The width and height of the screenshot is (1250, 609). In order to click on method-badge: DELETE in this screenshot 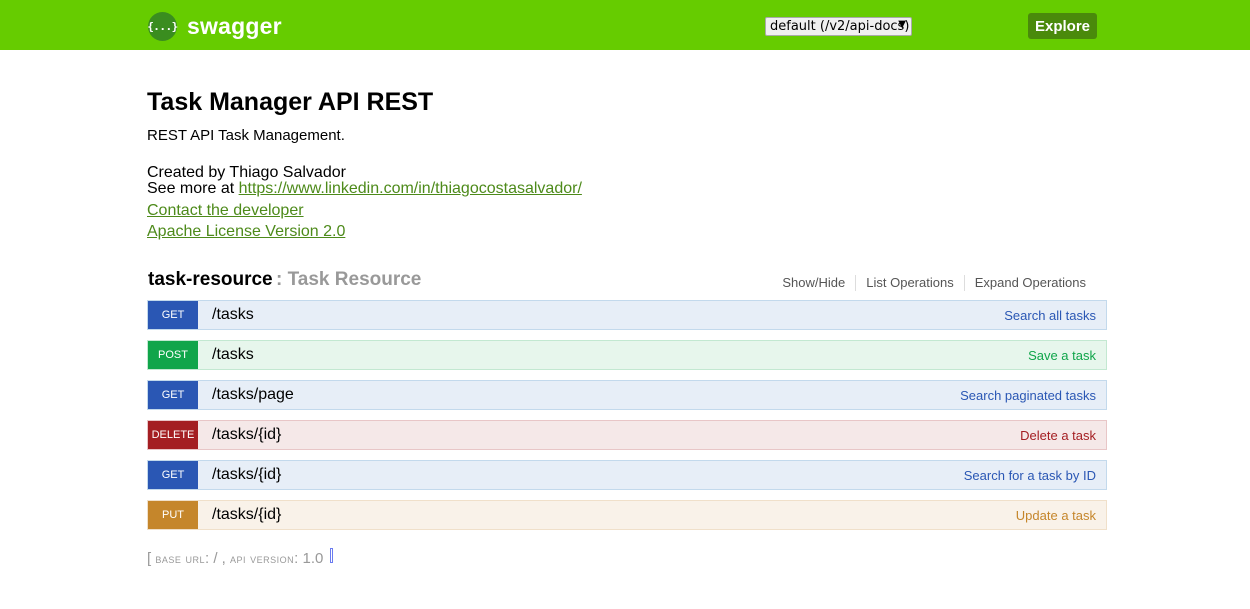, I will do `click(173, 435)`.